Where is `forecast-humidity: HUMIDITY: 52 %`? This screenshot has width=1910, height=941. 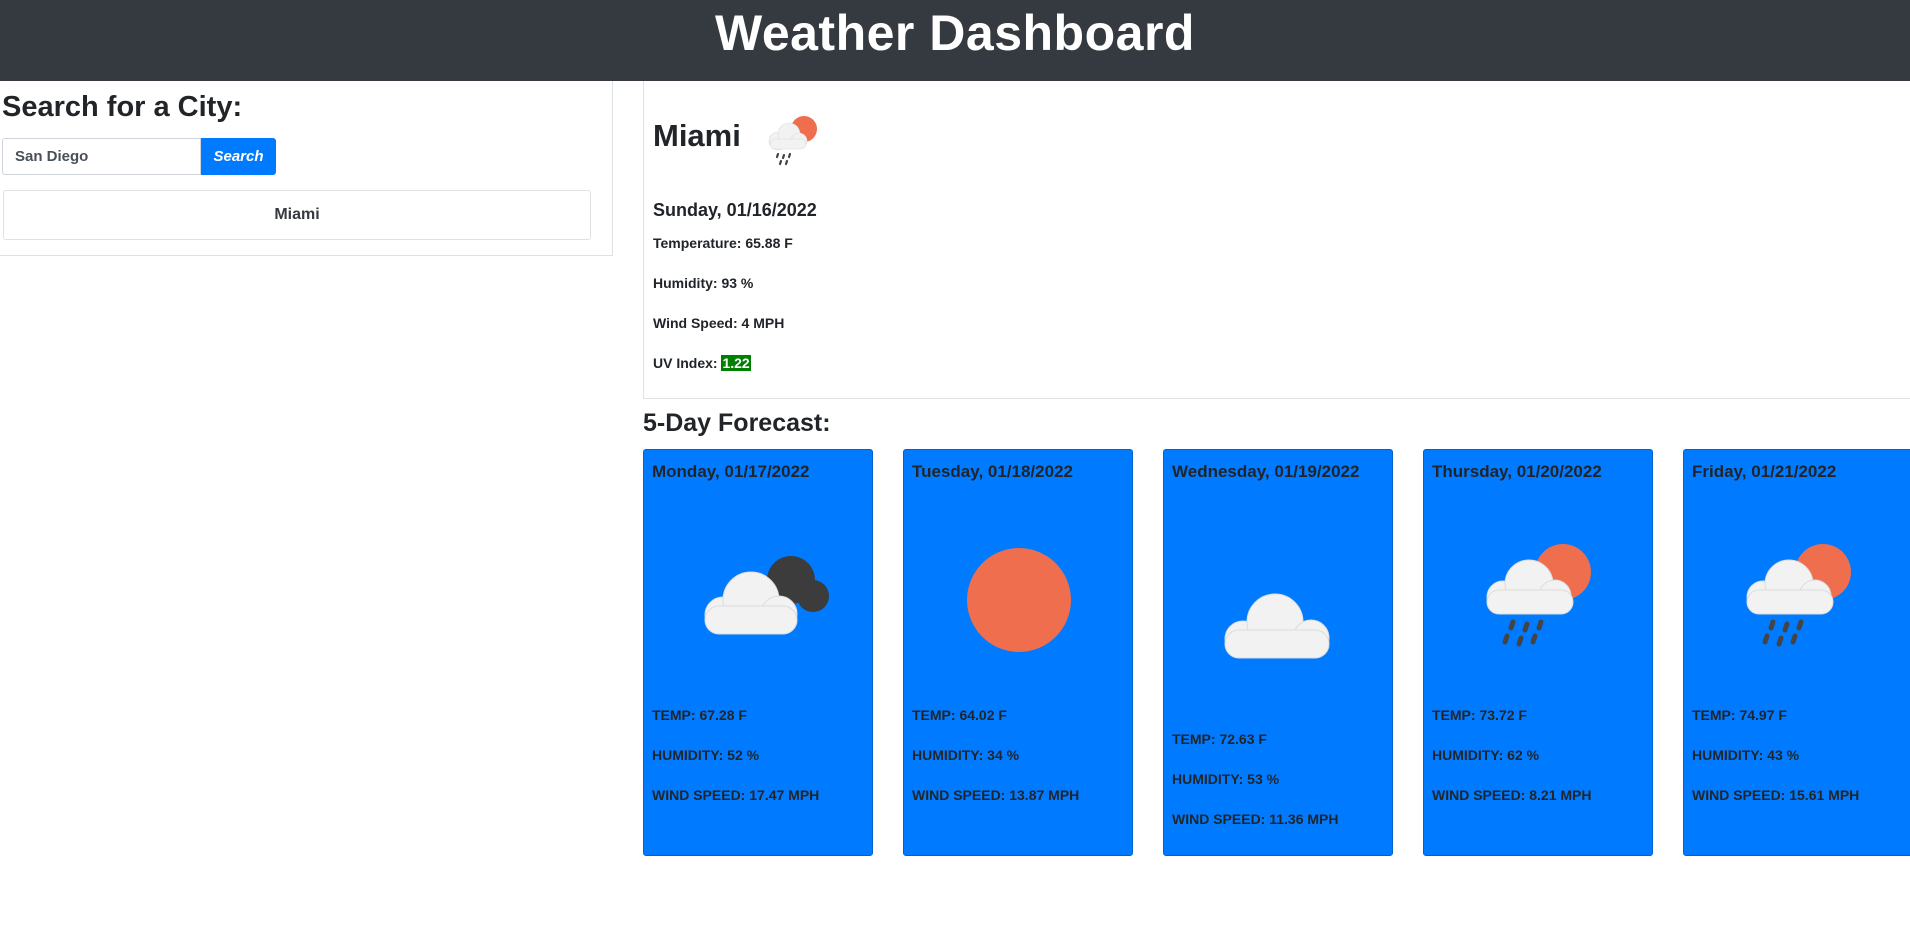
forecast-humidity: HUMIDITY: 52 % is located at coordinates (706, 755).